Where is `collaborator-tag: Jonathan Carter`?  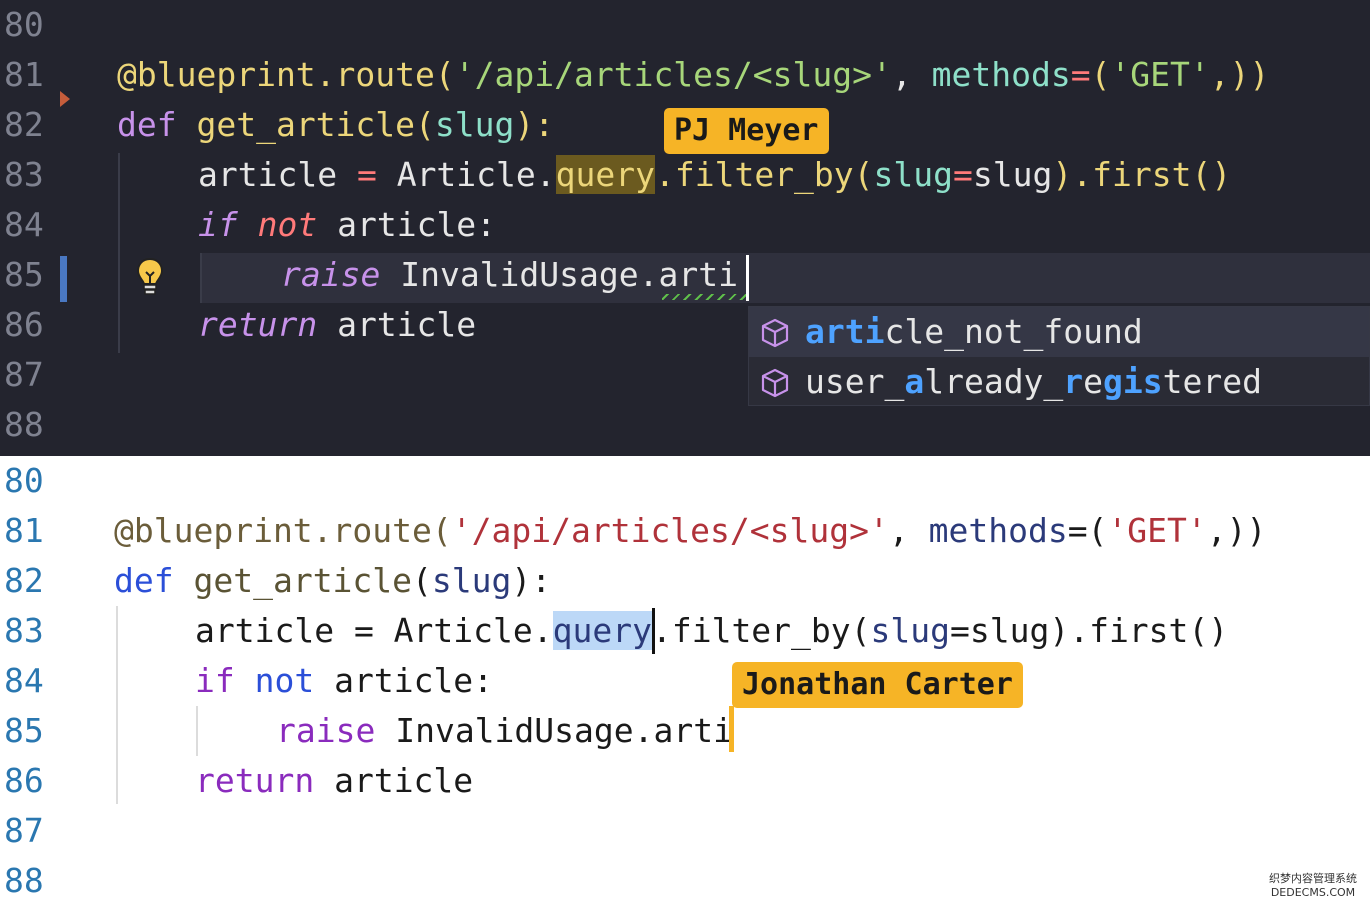
collaborator-tag: Jonathan Carter is located at coordinates (877, 685).